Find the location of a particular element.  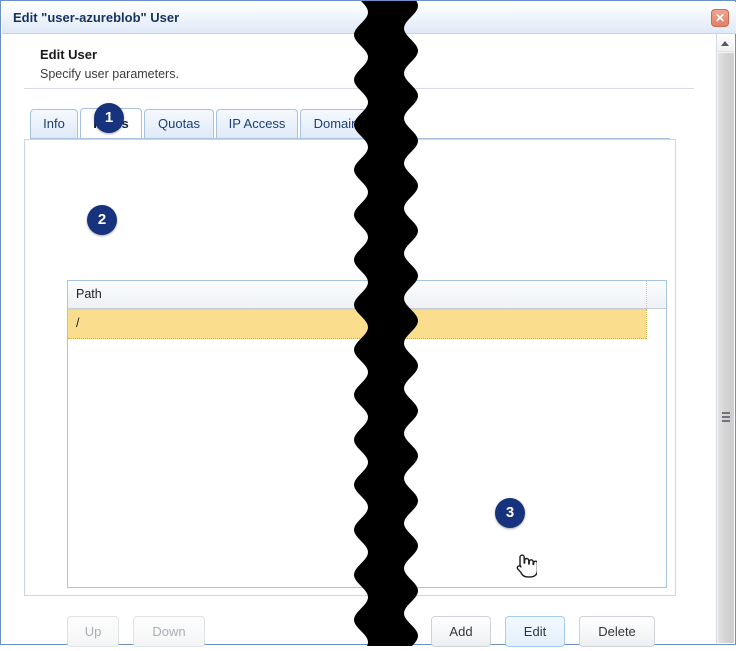

tab-domain: Domain is located at coordinates (336, 123).